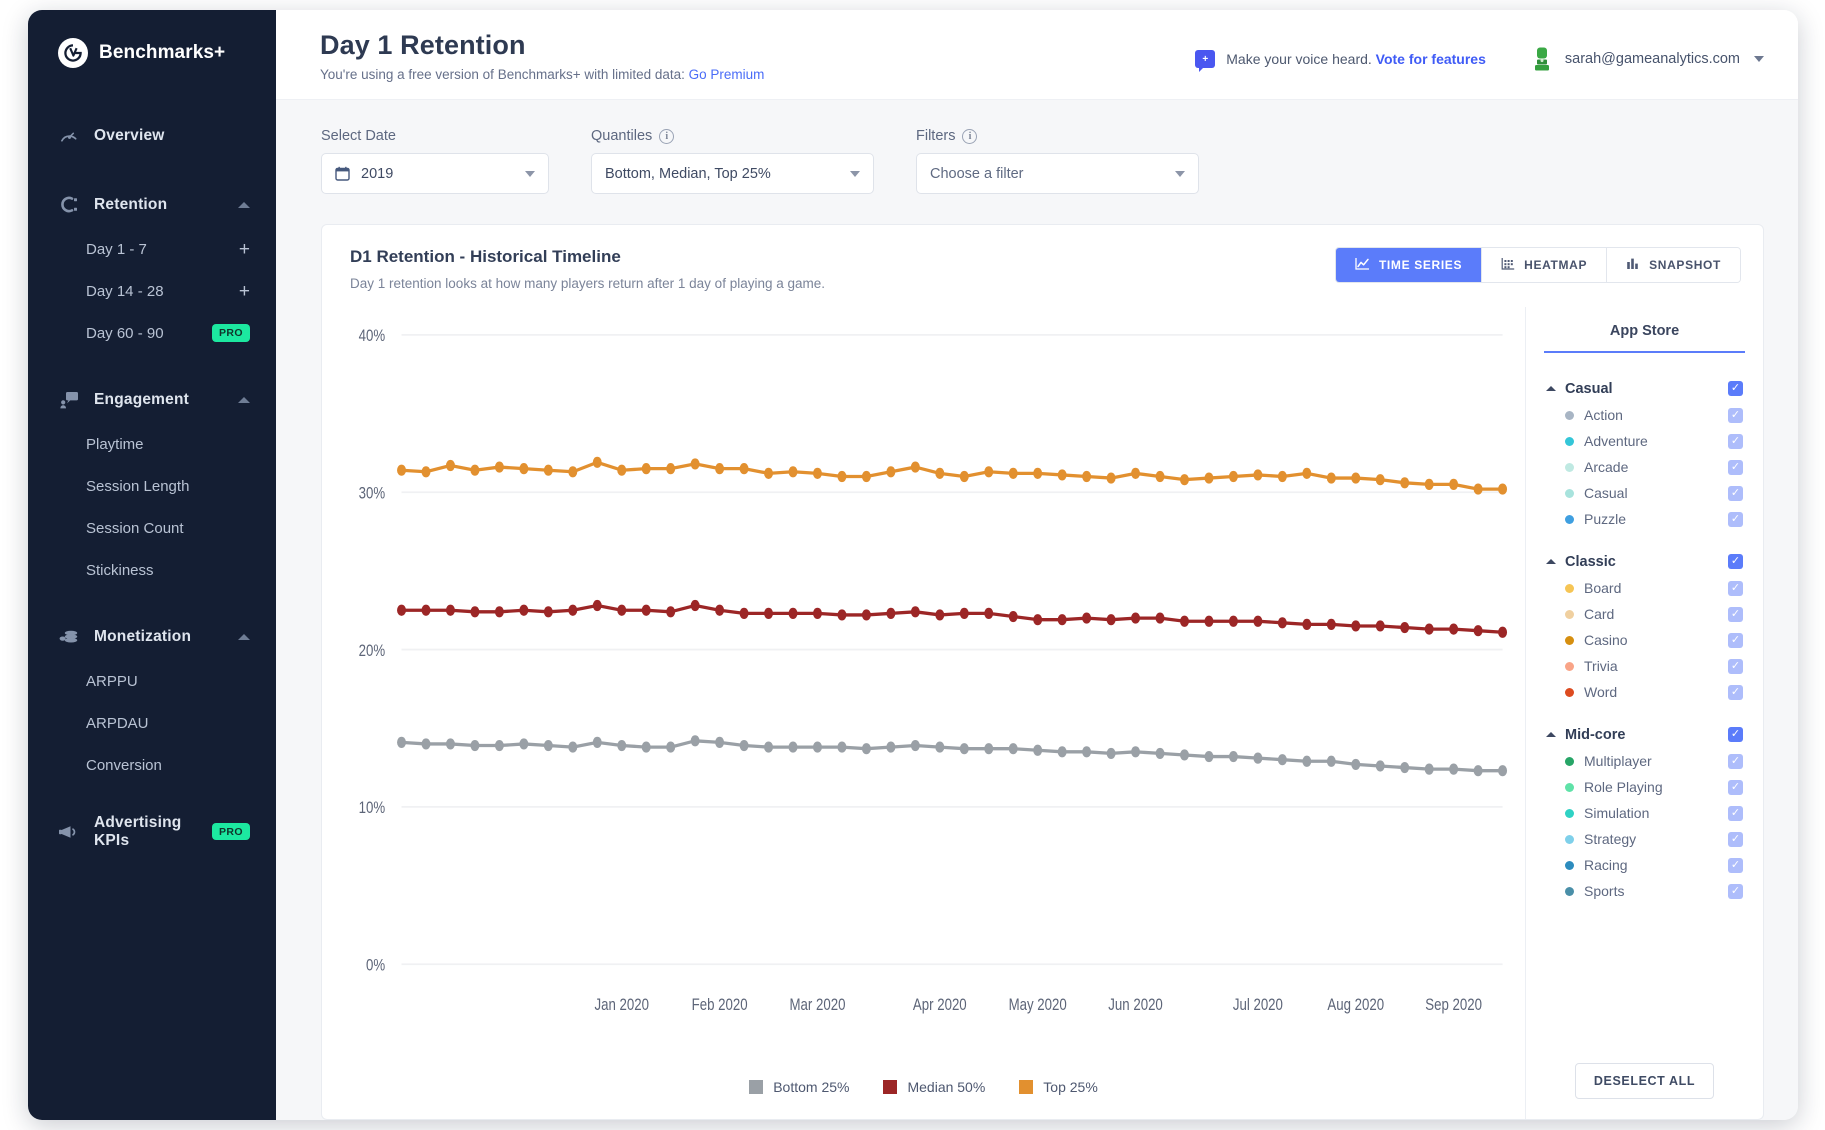 Image resolution: width=1825 pixels, height=1130 pixels. I want to click on category-item: Puzzle ✓, so click(1644, 519).